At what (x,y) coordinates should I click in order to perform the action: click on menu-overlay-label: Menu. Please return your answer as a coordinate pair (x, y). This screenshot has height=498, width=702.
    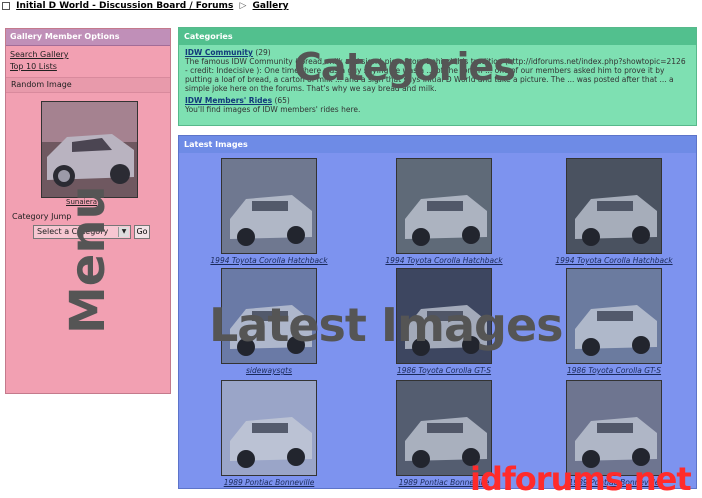
    Looking at the image, I should click on (88, 259).